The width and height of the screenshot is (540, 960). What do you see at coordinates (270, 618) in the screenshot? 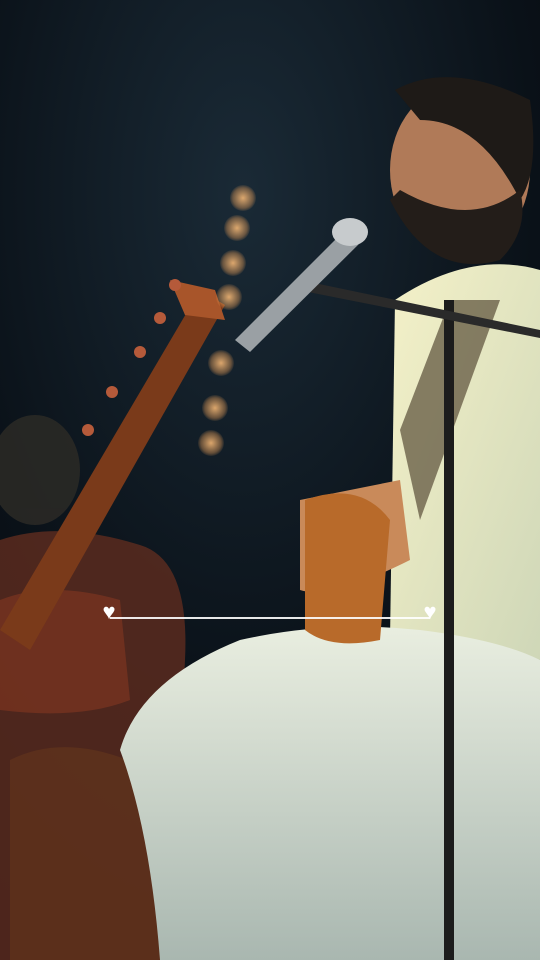
I see `progress-bar` at bounding box center [270, 618].